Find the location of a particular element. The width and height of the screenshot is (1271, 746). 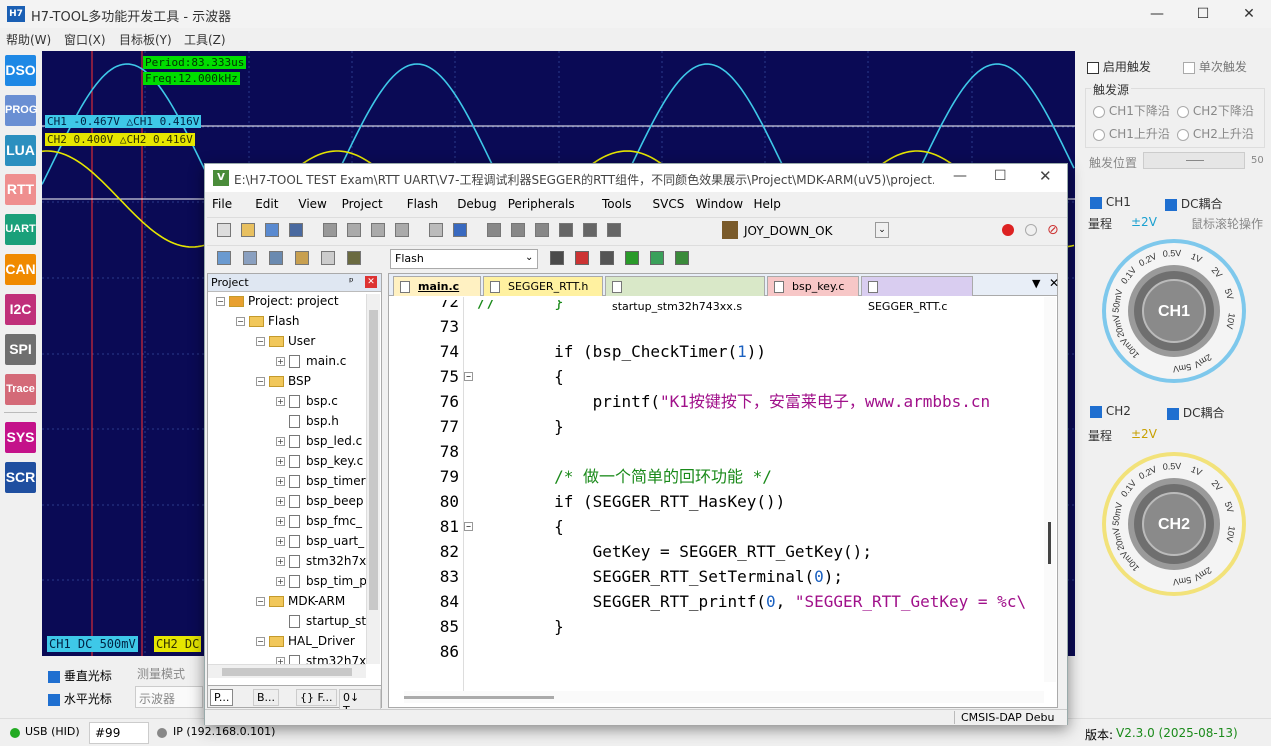

tree-hscrollbar is located at coordinates (287, 671).